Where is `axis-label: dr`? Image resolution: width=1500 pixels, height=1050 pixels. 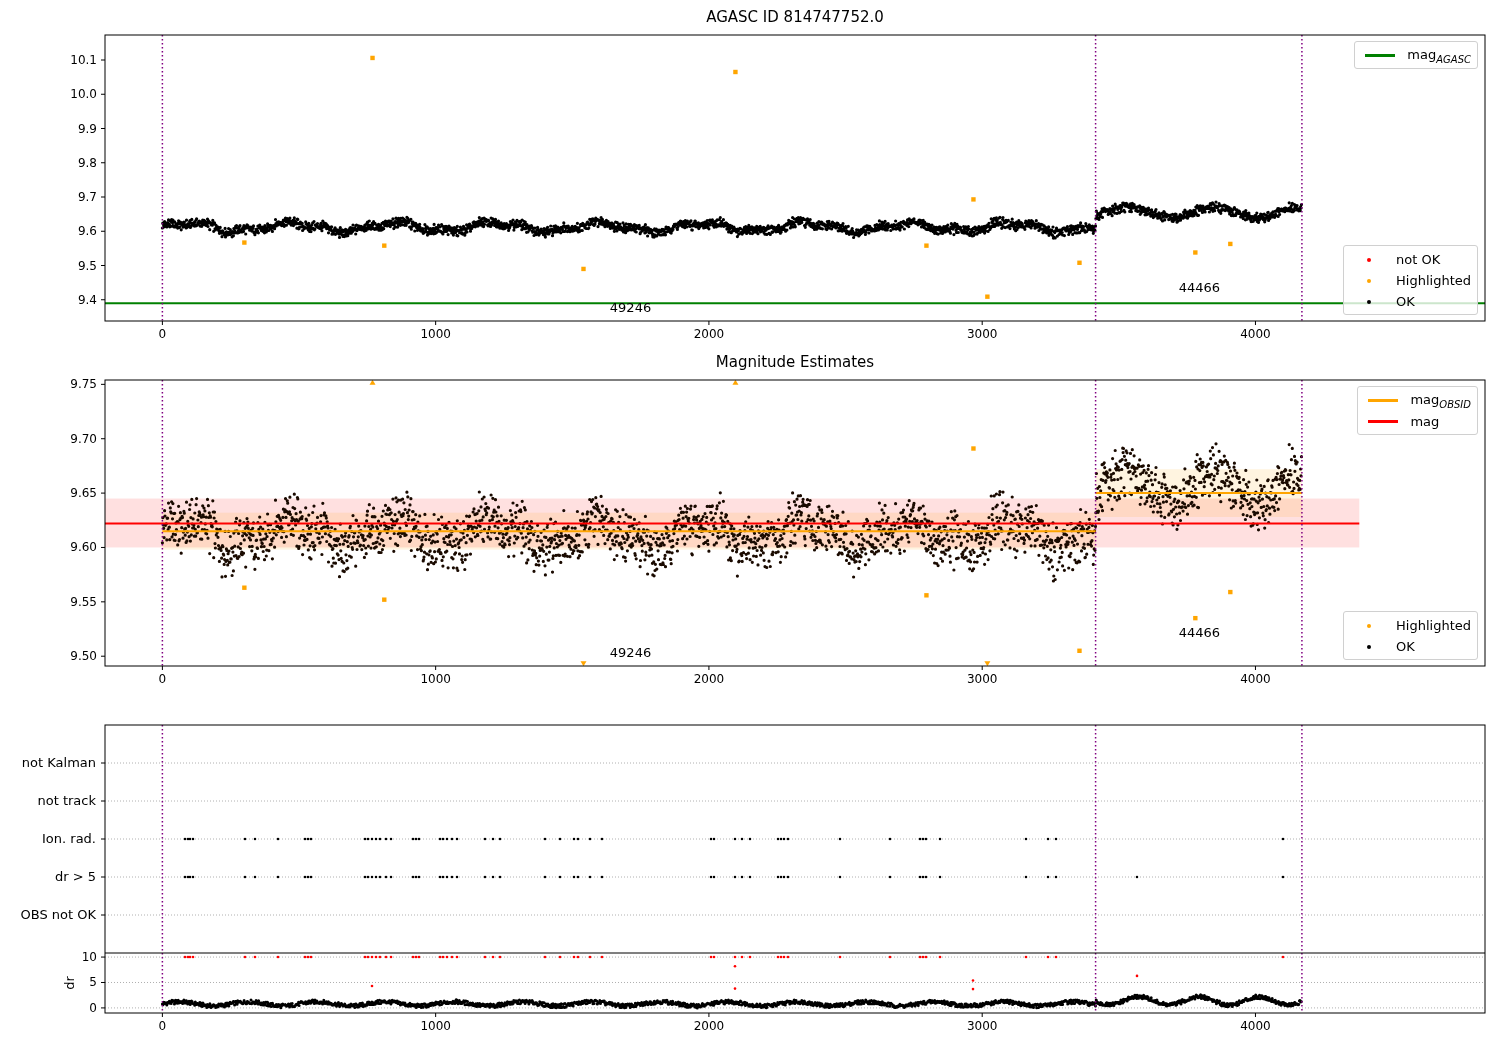 axis-label: dr is located at coordinates (69, 983).